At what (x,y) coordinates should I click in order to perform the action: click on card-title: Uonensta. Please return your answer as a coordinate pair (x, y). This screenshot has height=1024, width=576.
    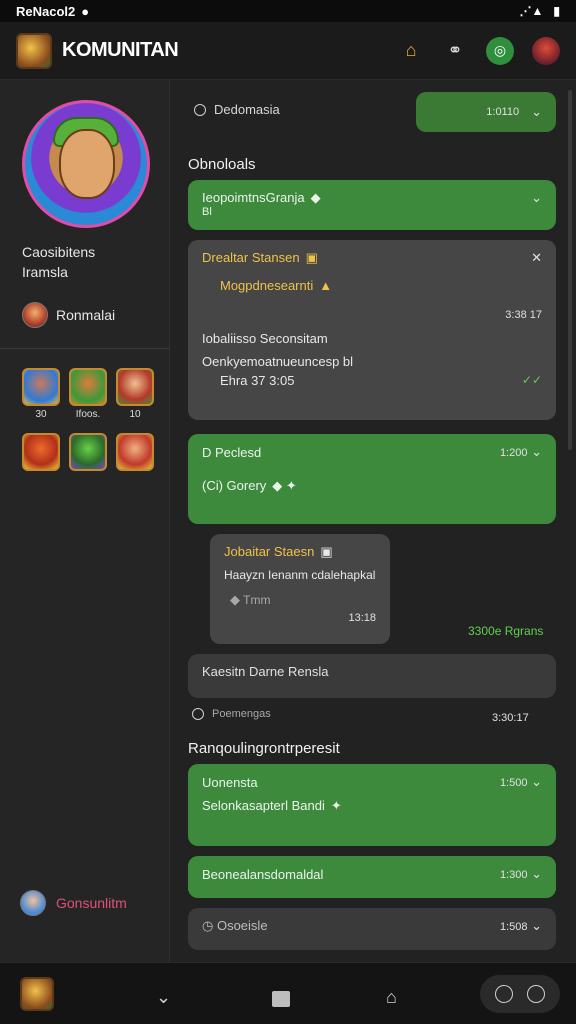
    Looking at the image, I should click on (230, 782).